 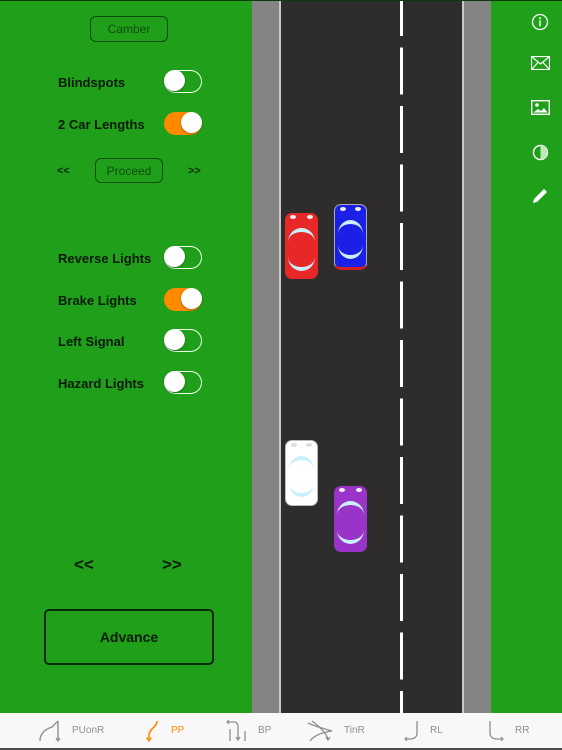 What do you see at coordinates (281, 731) in the screenshot?
I see `tab-bar: PUonR PP BP TinR RL RR` at bounding box center [281, 731].